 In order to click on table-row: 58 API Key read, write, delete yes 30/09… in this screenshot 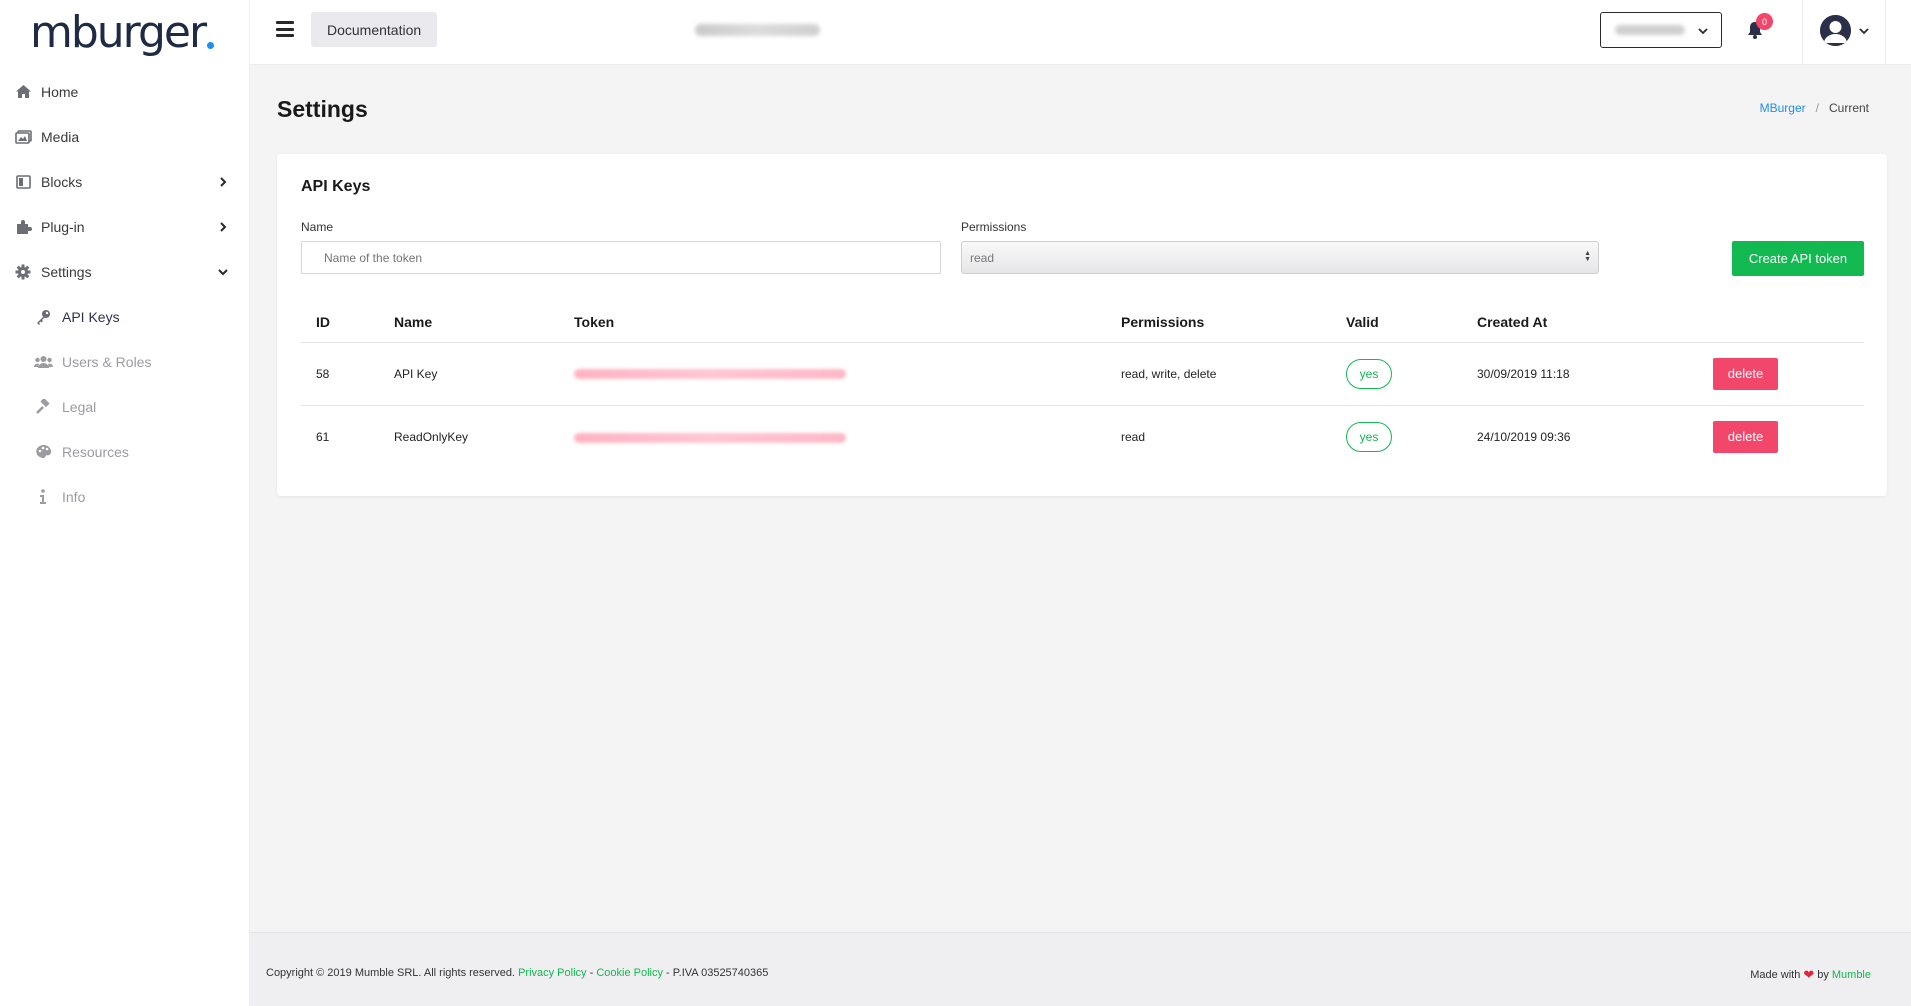, I will do `click(1082, 373)`.